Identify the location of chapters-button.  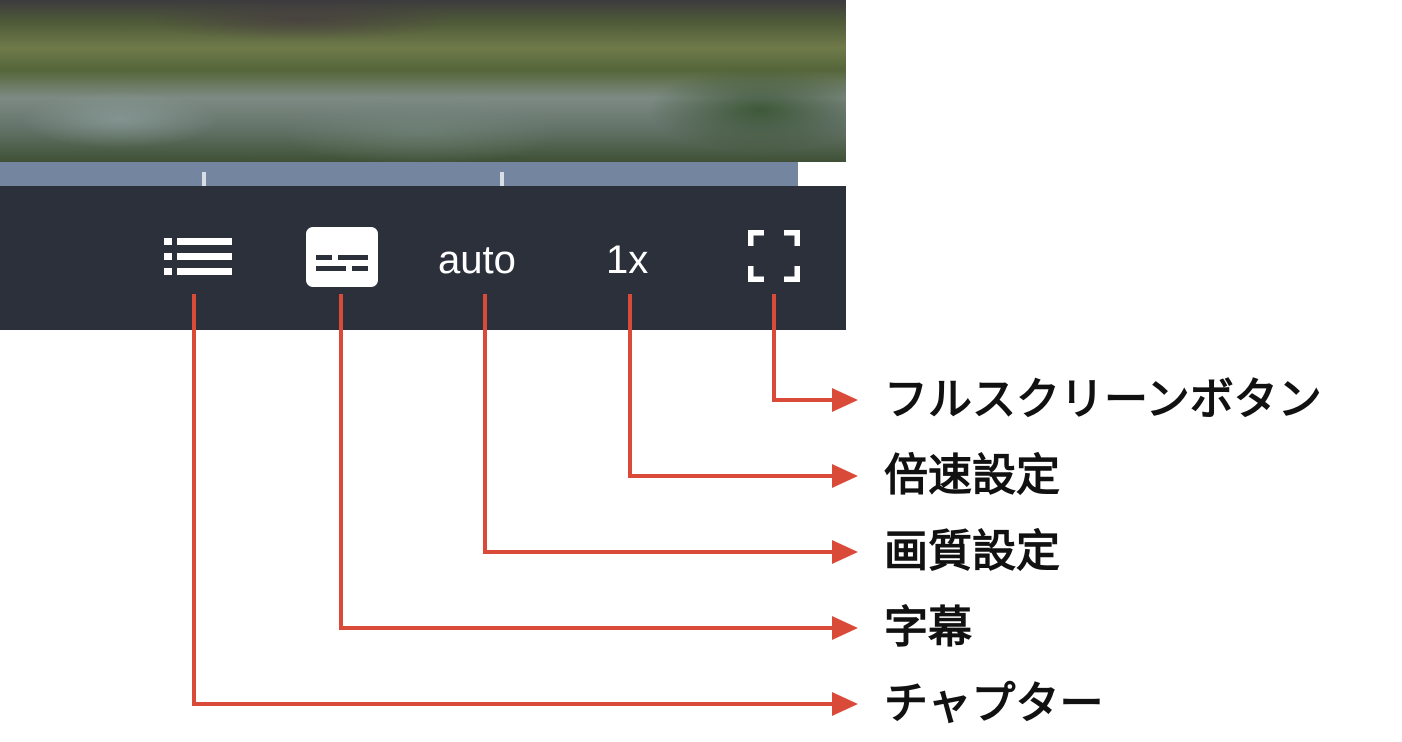
(198, 257).